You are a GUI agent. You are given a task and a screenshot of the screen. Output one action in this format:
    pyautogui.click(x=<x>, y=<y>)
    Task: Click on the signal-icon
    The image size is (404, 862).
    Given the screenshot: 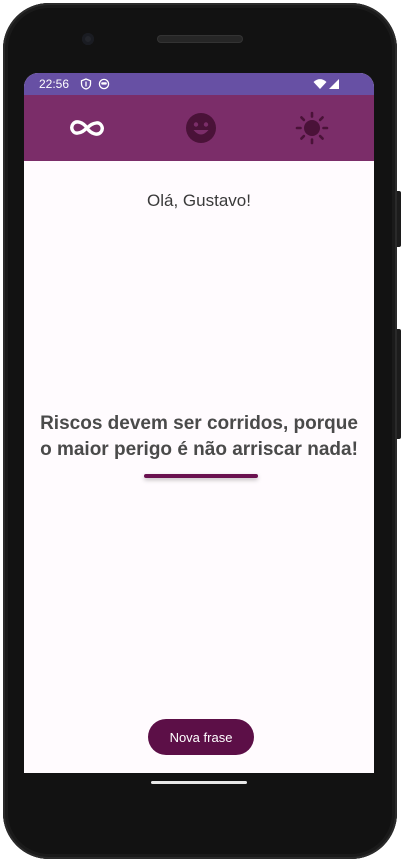 What is the action you would take?
    pyautogui.click(x=334, y=84)
    